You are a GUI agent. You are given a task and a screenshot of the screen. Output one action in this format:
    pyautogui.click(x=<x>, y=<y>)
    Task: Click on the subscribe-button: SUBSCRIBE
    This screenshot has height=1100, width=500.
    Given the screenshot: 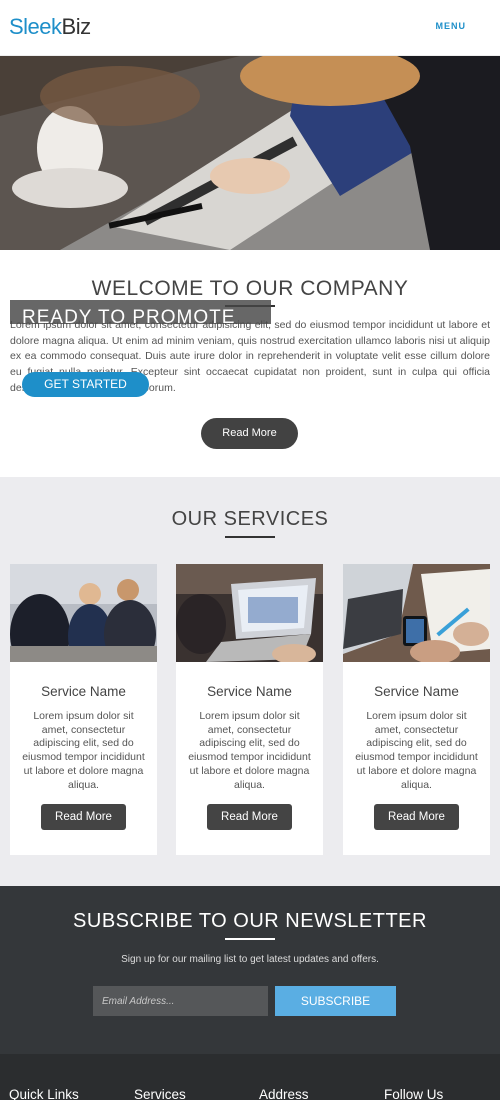 What is the action you would take?
    pyautogui.click(x=335, y=1001)
    